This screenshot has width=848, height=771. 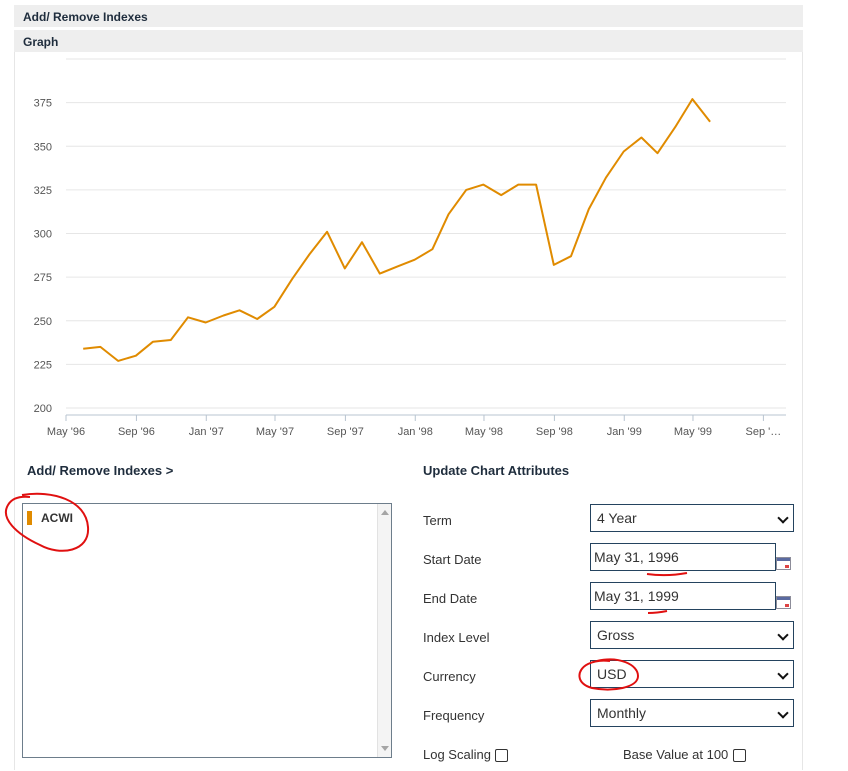 What do you see at coordinates (136, 432) in the screenshot?
I see `x-tick-label: Sep '96` at bounding box center [136, 432].